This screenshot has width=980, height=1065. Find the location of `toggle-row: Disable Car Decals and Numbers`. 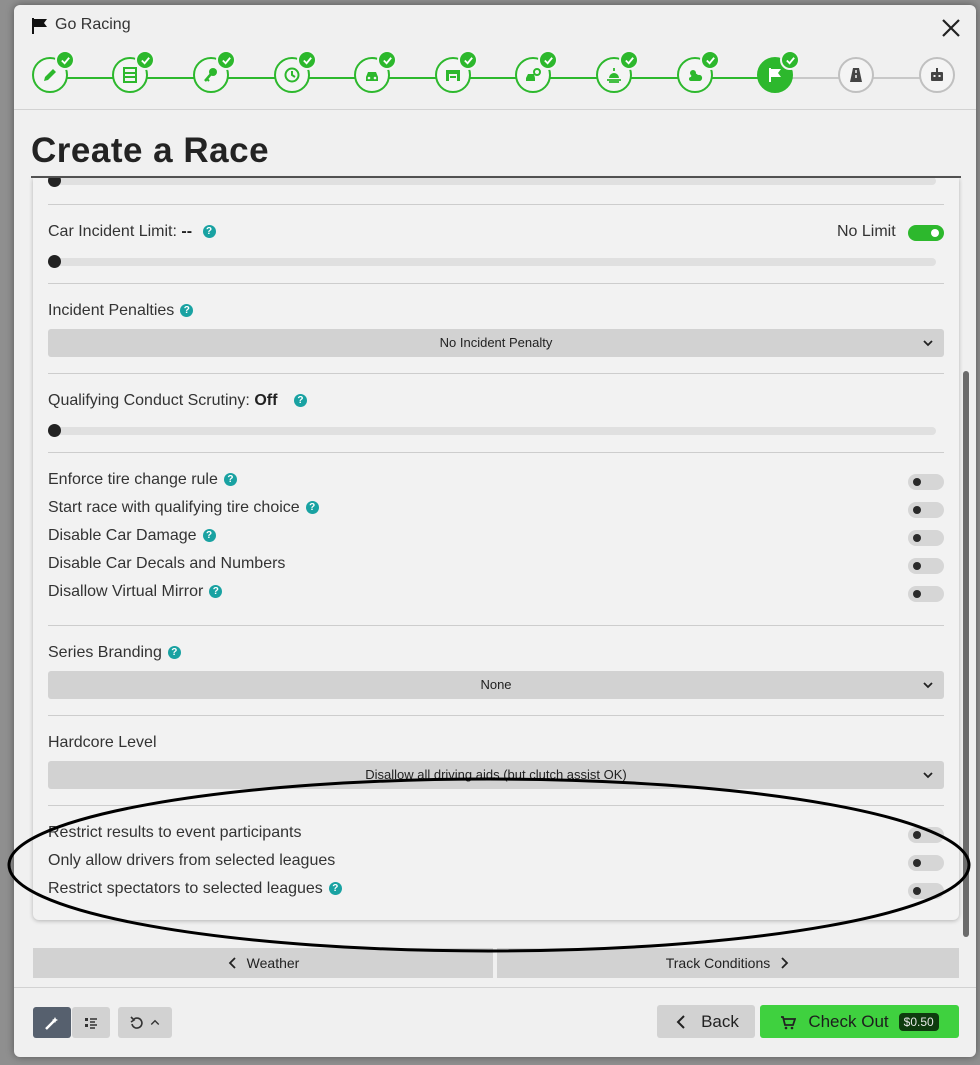

toggle-row: Disable Car Decals and Numbers is located at coordinates (166, 564).